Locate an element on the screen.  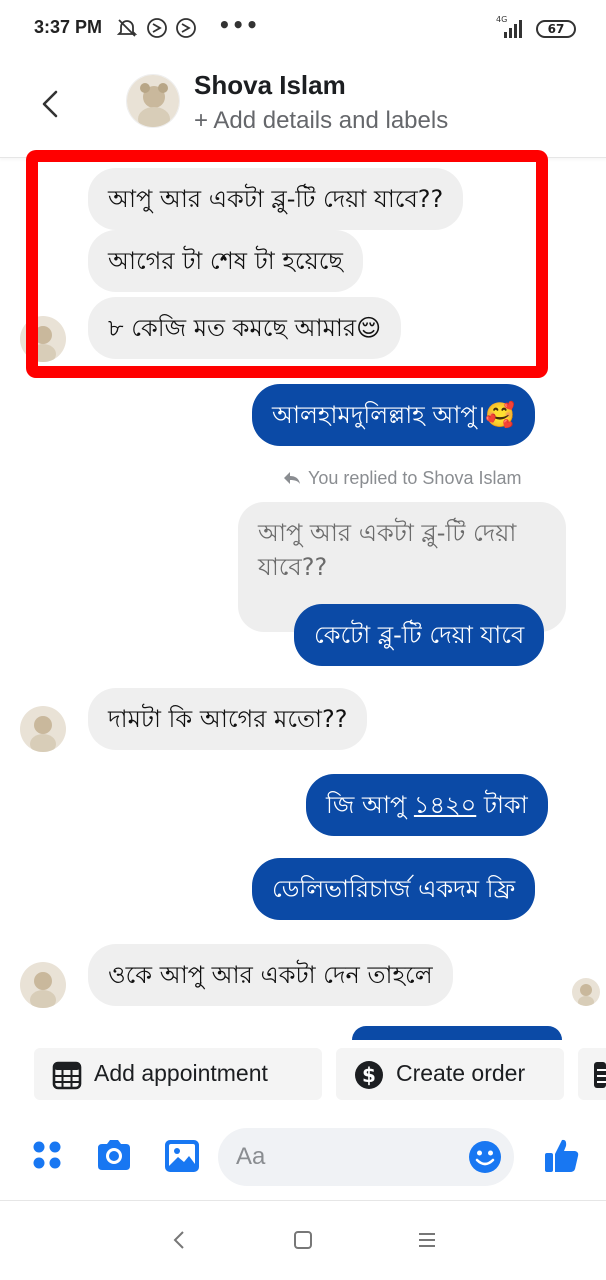
like-icon is located at coordinates (562, 1156).